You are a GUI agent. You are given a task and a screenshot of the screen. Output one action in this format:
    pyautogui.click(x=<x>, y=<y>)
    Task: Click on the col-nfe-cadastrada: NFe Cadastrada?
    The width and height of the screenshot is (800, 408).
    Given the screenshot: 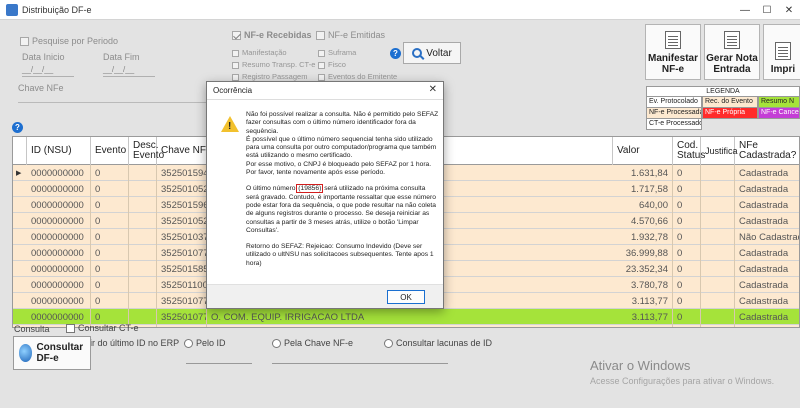 What is the action you would take?
    pyautogui.click(x=767, y=151)
    